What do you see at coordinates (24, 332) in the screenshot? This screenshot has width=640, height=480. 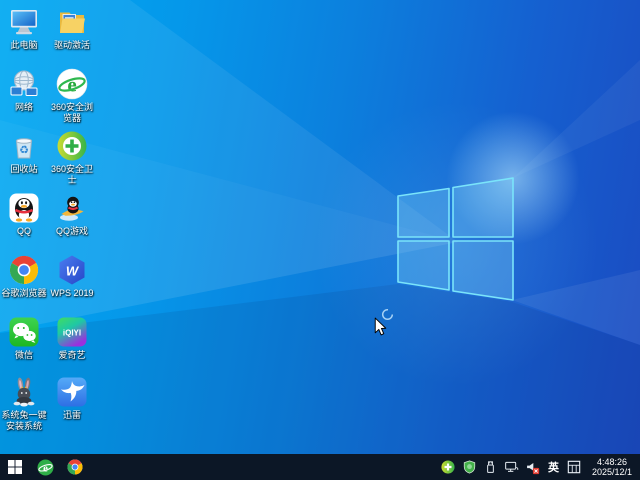 I see `wechat-icon` at bounding box center [24, 332].